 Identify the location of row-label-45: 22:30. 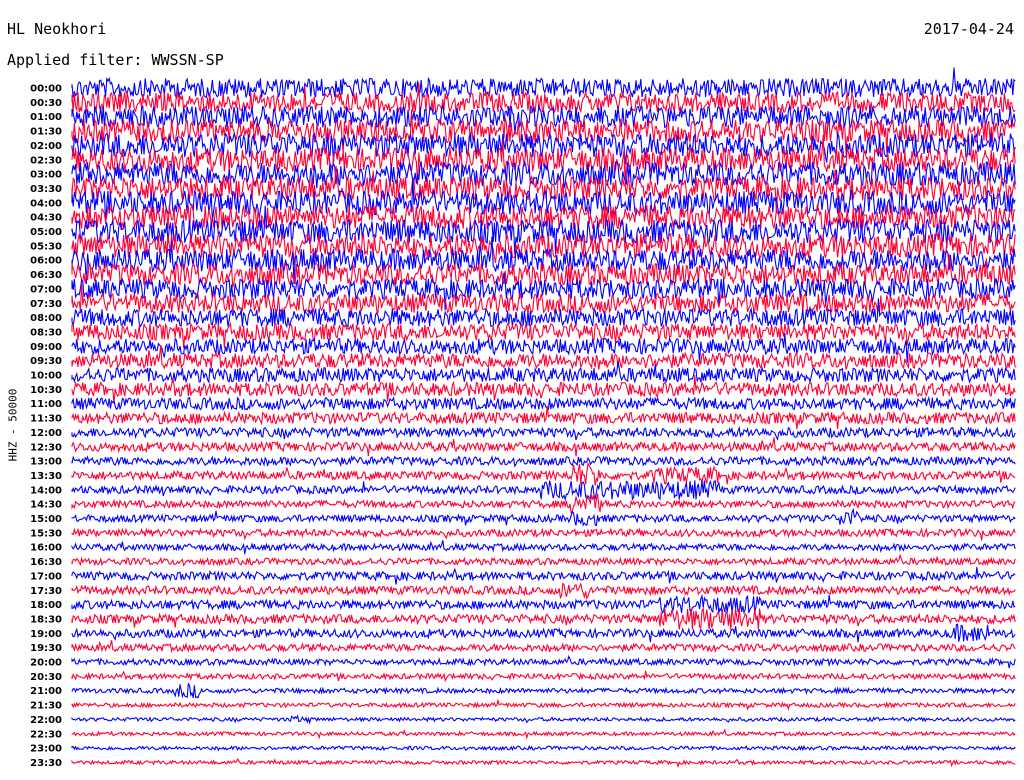
(46, 734).